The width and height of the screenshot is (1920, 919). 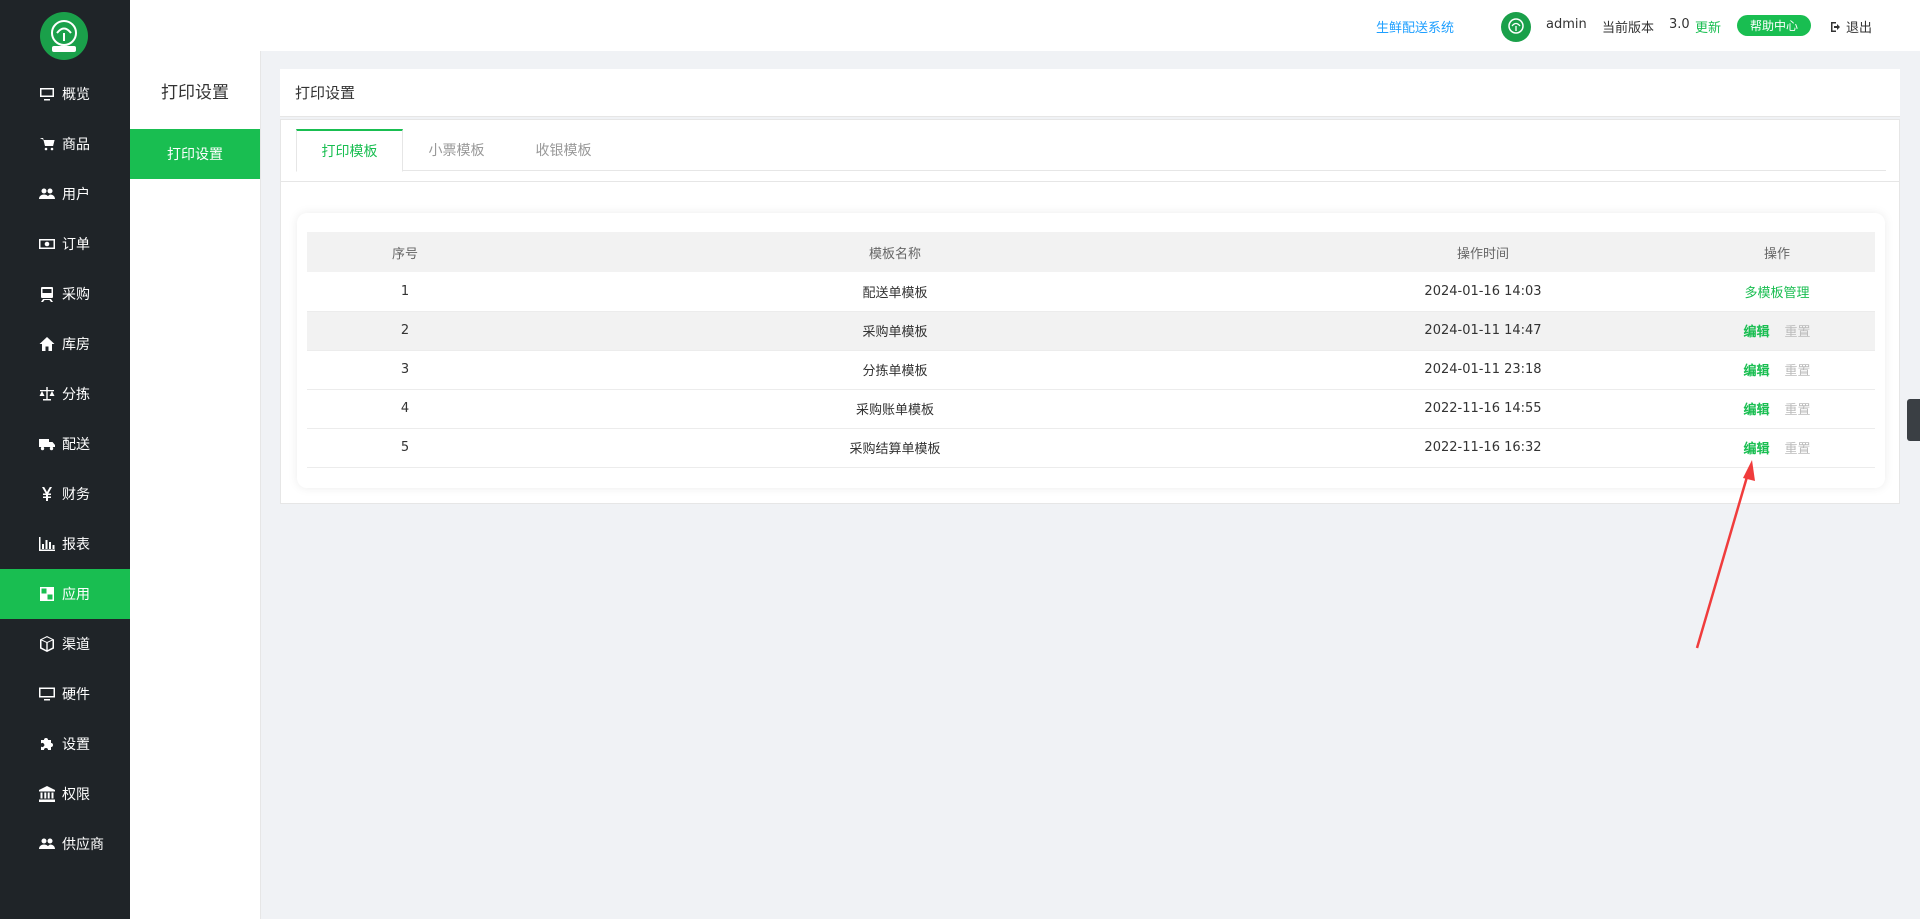 I want to click on table-row: 2 采购单模板 2024-01-11 14:47 编辑 重置, so click(x=1091, y=330).